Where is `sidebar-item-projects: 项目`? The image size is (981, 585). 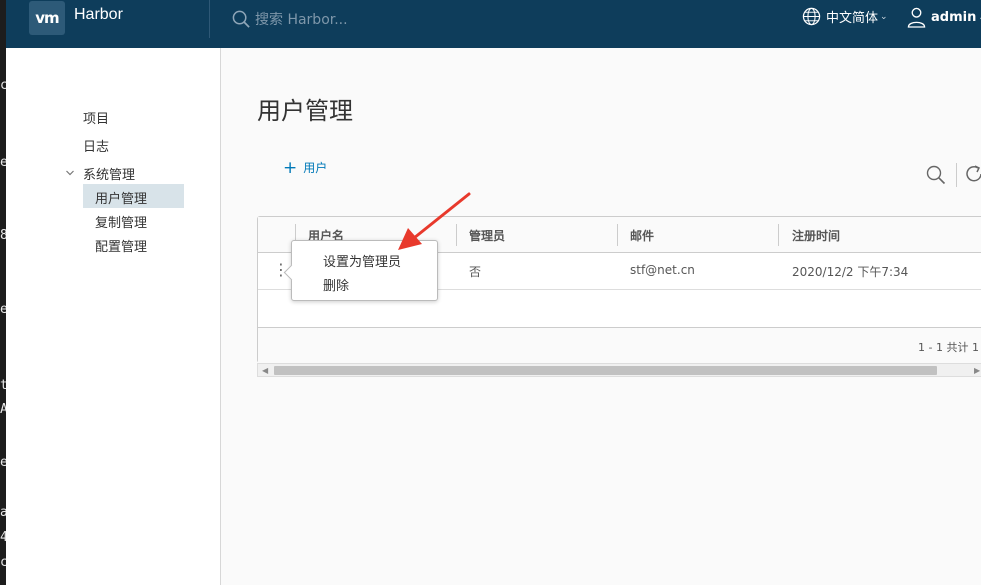 sidebar-item-projects: 项目 is located at coordinates (96, 117).